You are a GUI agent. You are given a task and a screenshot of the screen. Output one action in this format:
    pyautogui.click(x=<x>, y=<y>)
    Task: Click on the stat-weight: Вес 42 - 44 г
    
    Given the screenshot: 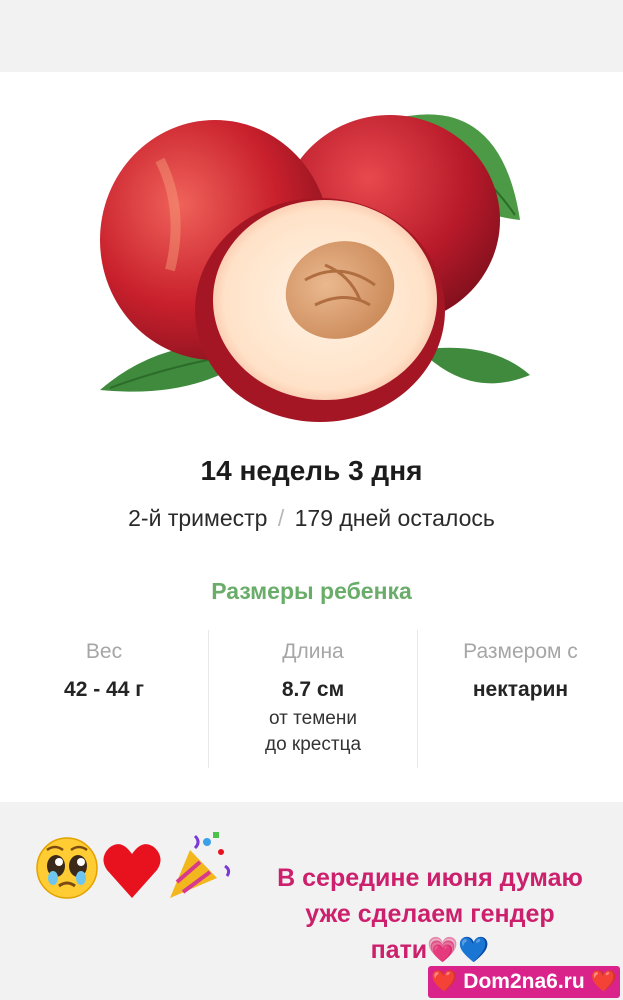 What is the action you would take?
    pyautogui.click(x=104, y=666)
    